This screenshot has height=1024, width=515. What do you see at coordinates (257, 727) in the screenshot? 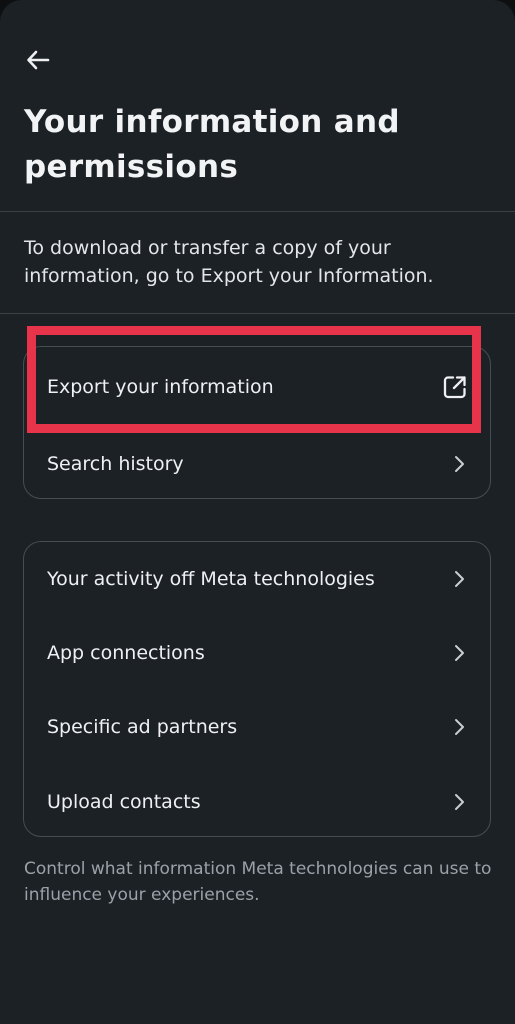
I see `specific-ad-partners-item: Specific ad partners` at bounding box center [257, 727].